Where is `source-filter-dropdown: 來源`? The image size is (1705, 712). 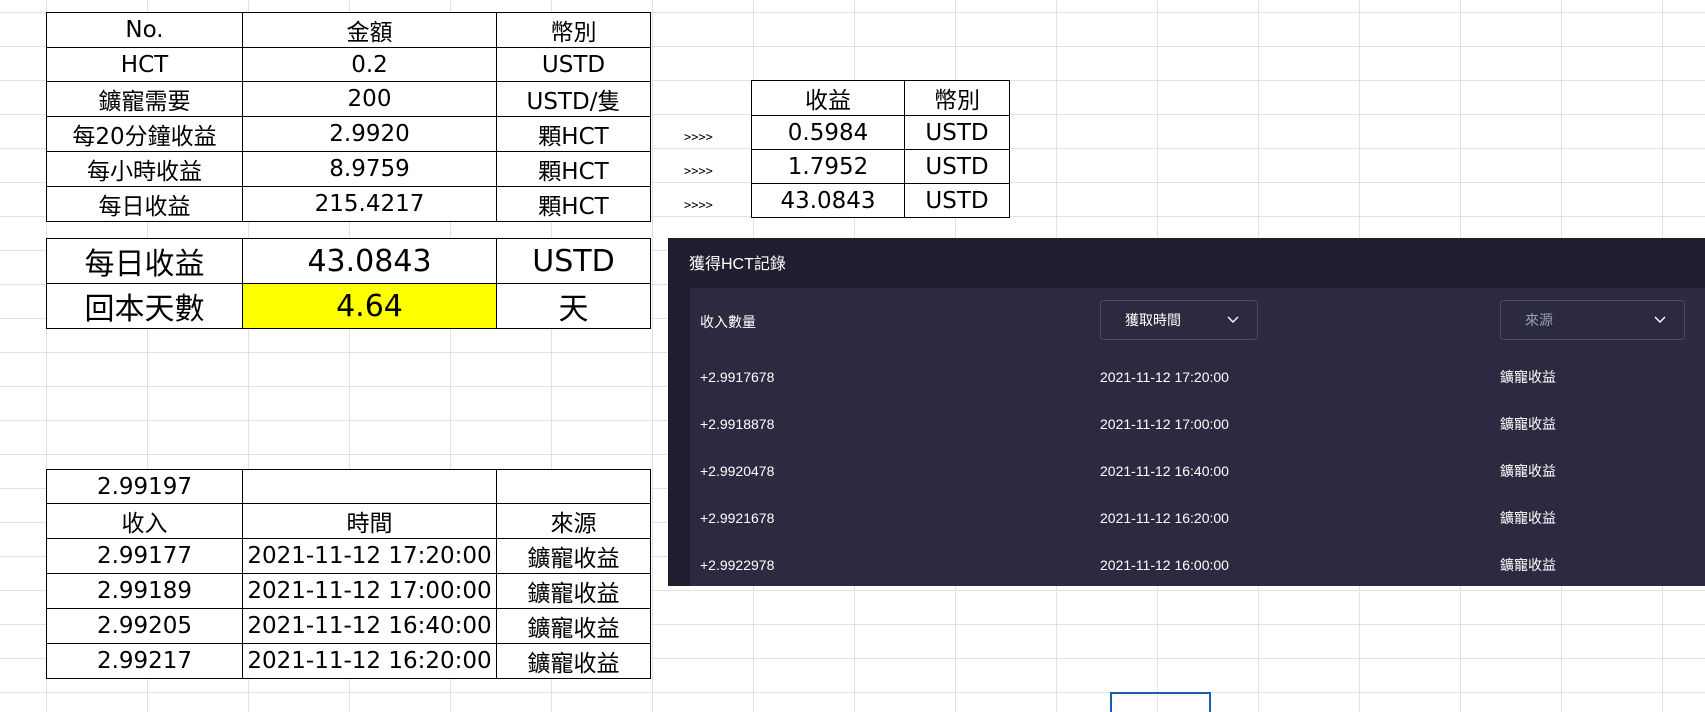
source-filter-dropdown: 來源 is located at coordinates (1592, 320).